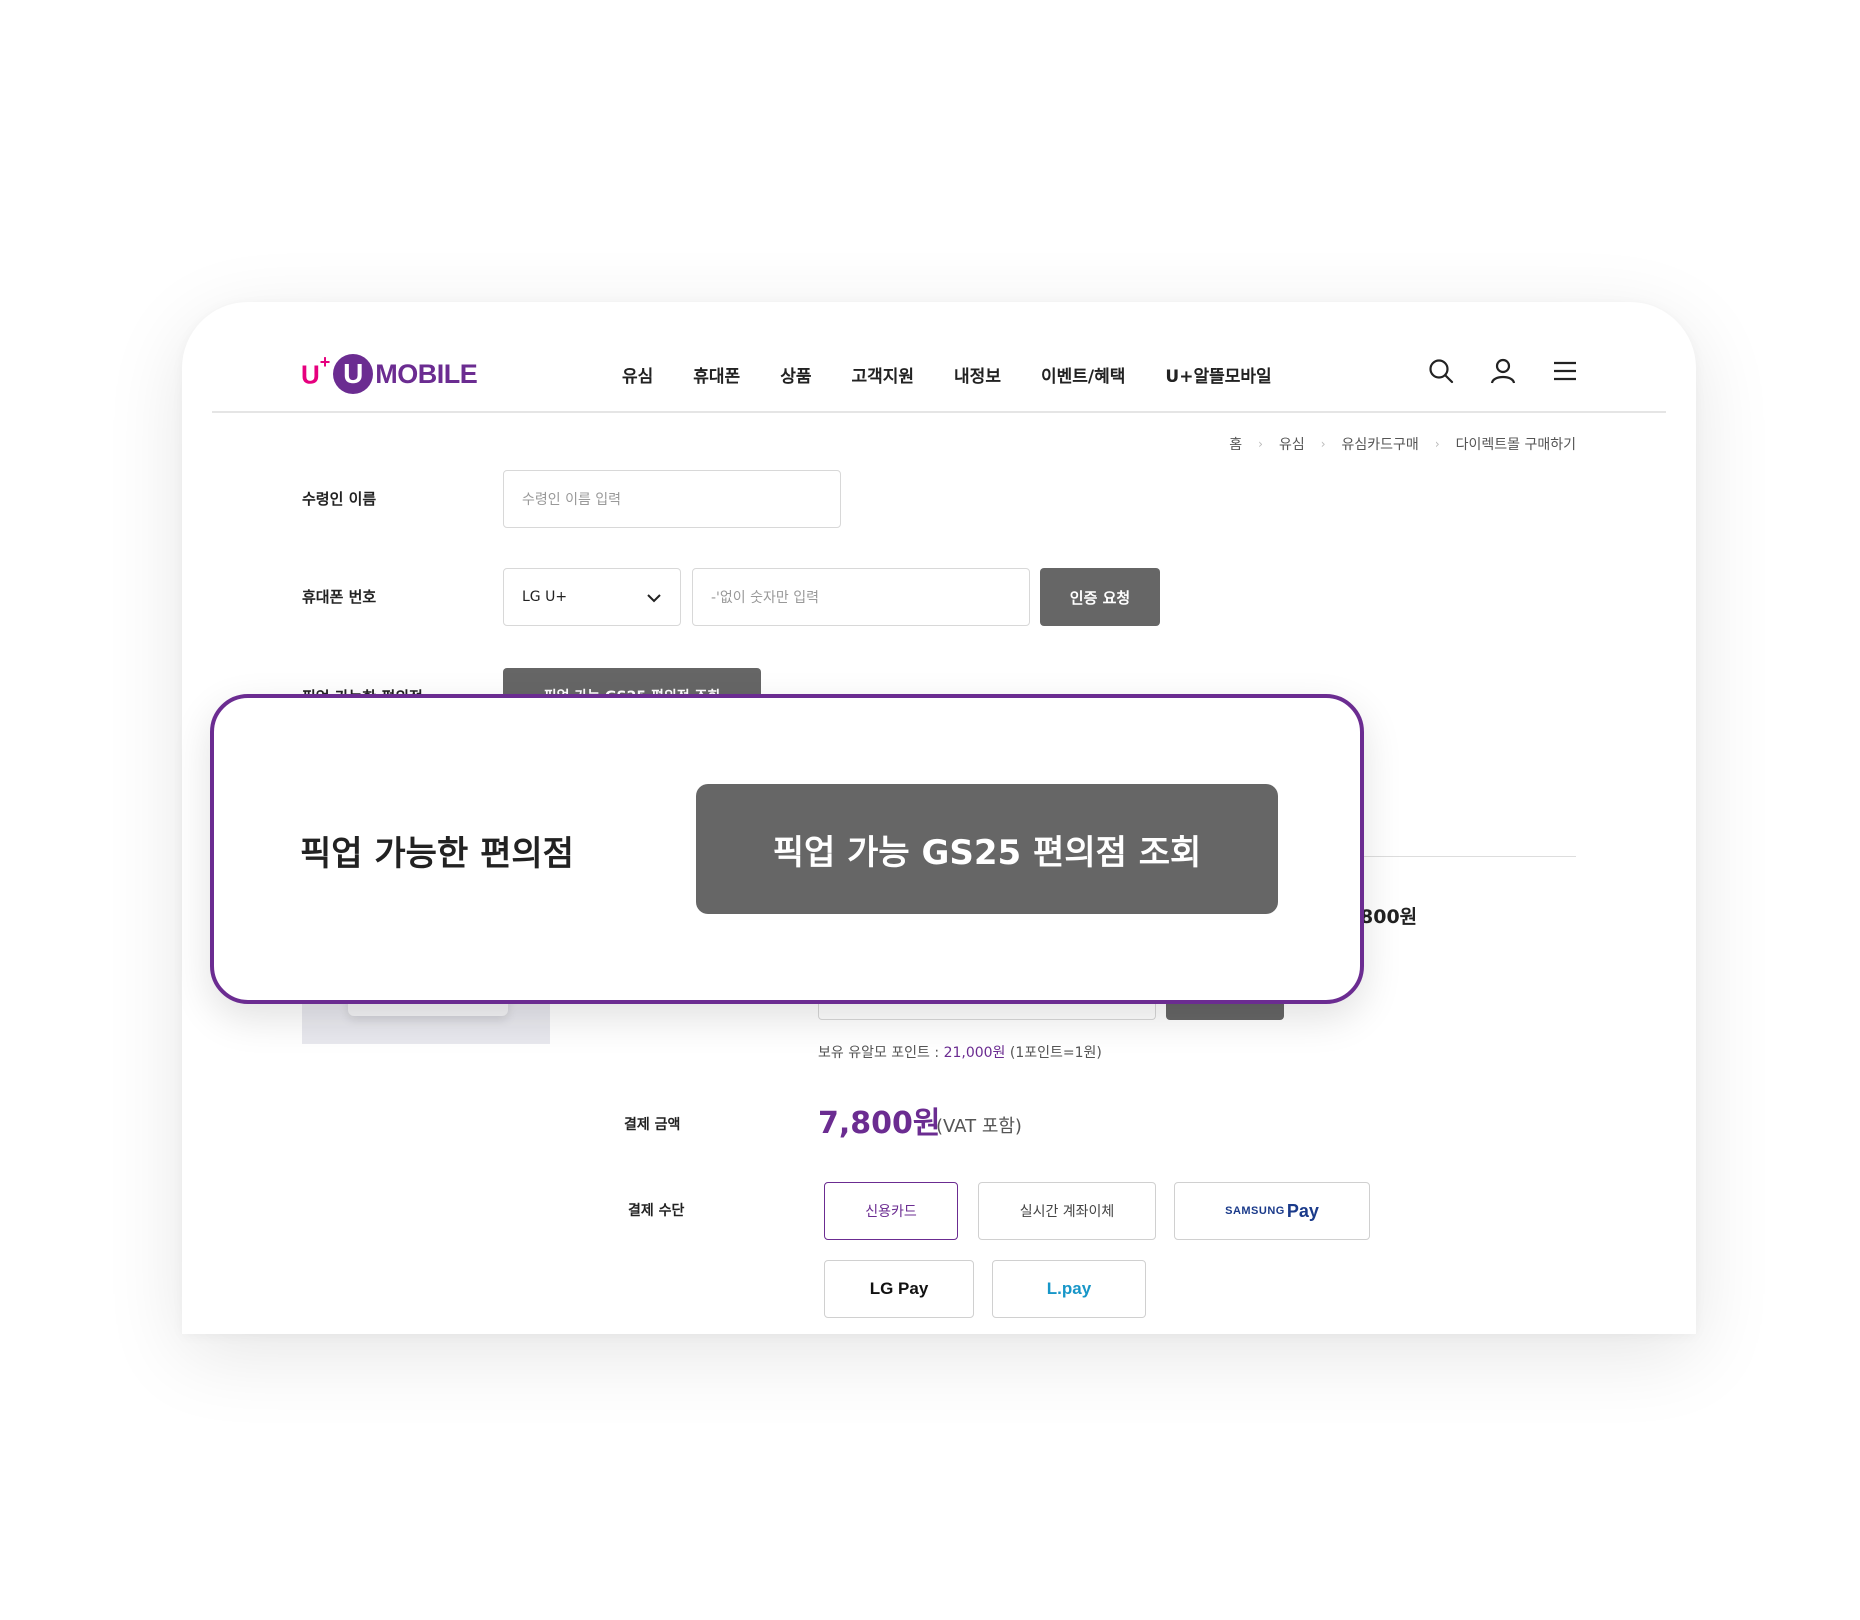  Describe the element at coordinates (987, 849) in the screenshot. I see `pickup-store-search-button: 픽업 가능 GS25 편의점 조회` at that location.